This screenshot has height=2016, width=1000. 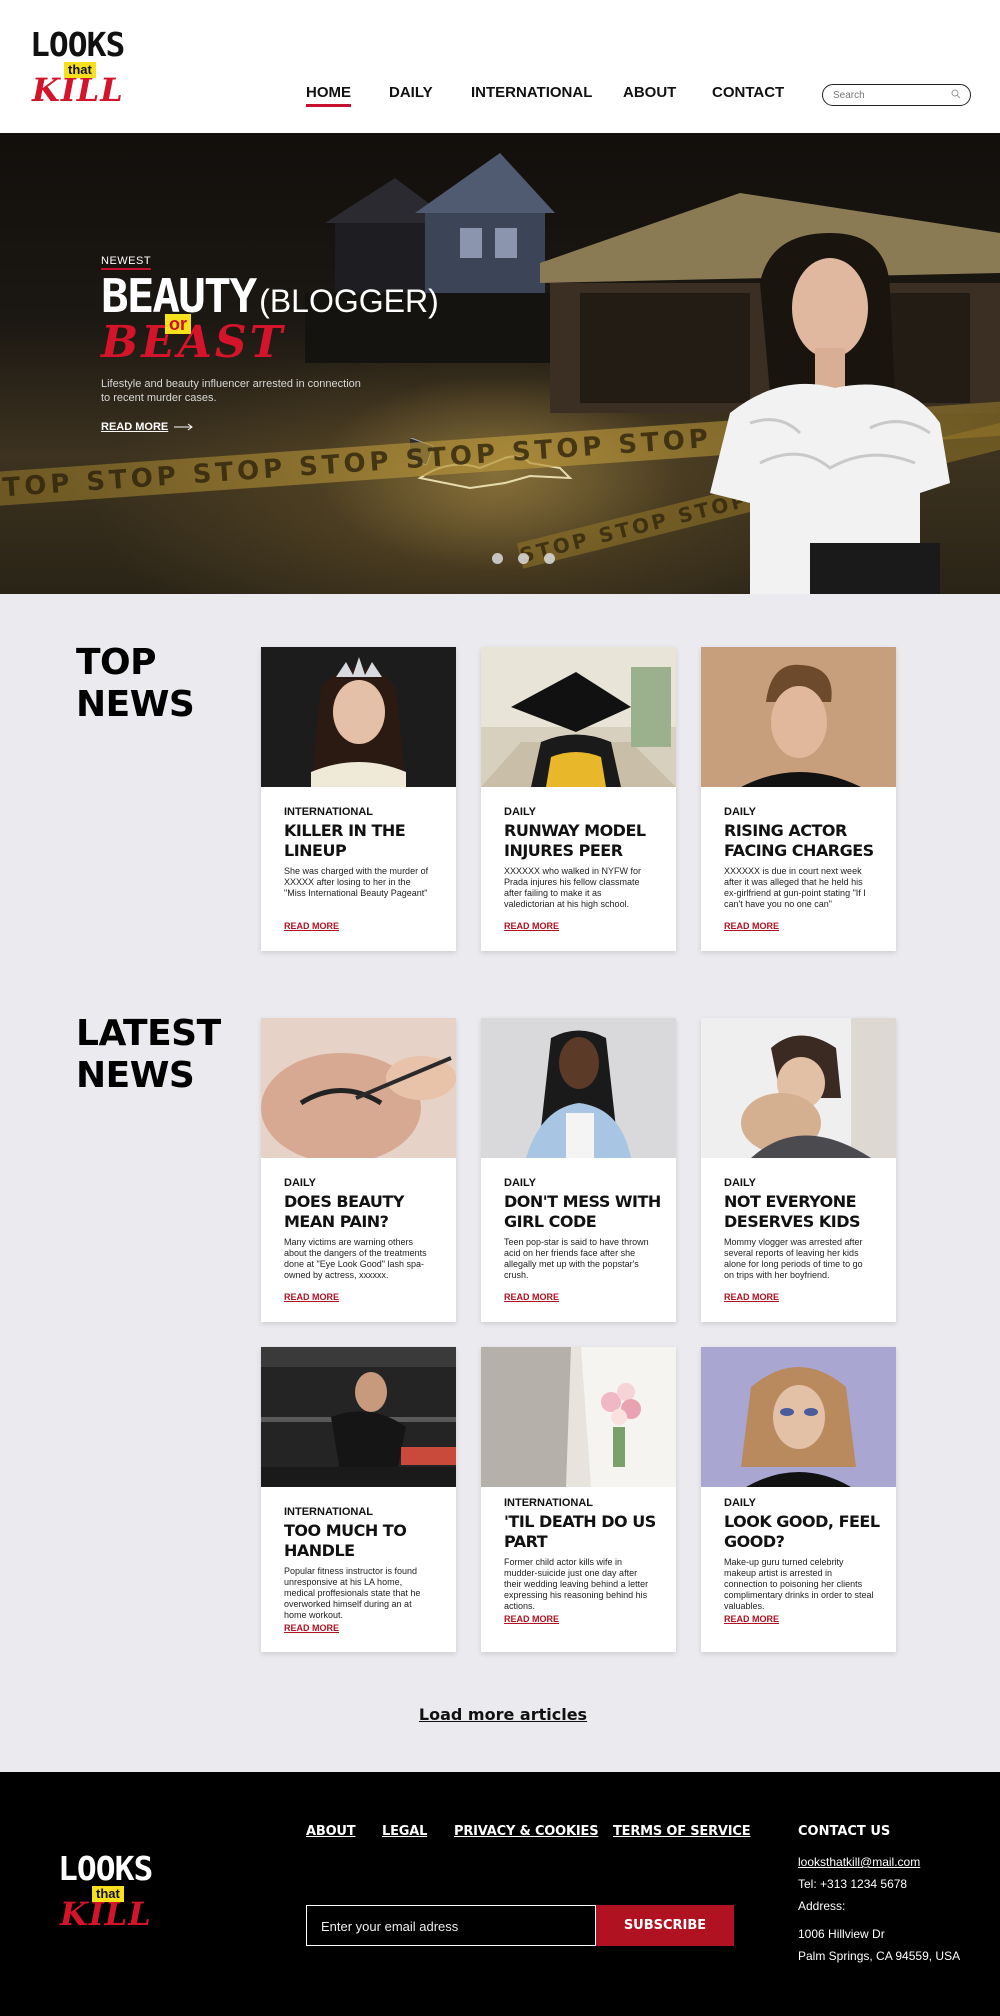 I want to click on search-icon, so click(x=956, y=94).